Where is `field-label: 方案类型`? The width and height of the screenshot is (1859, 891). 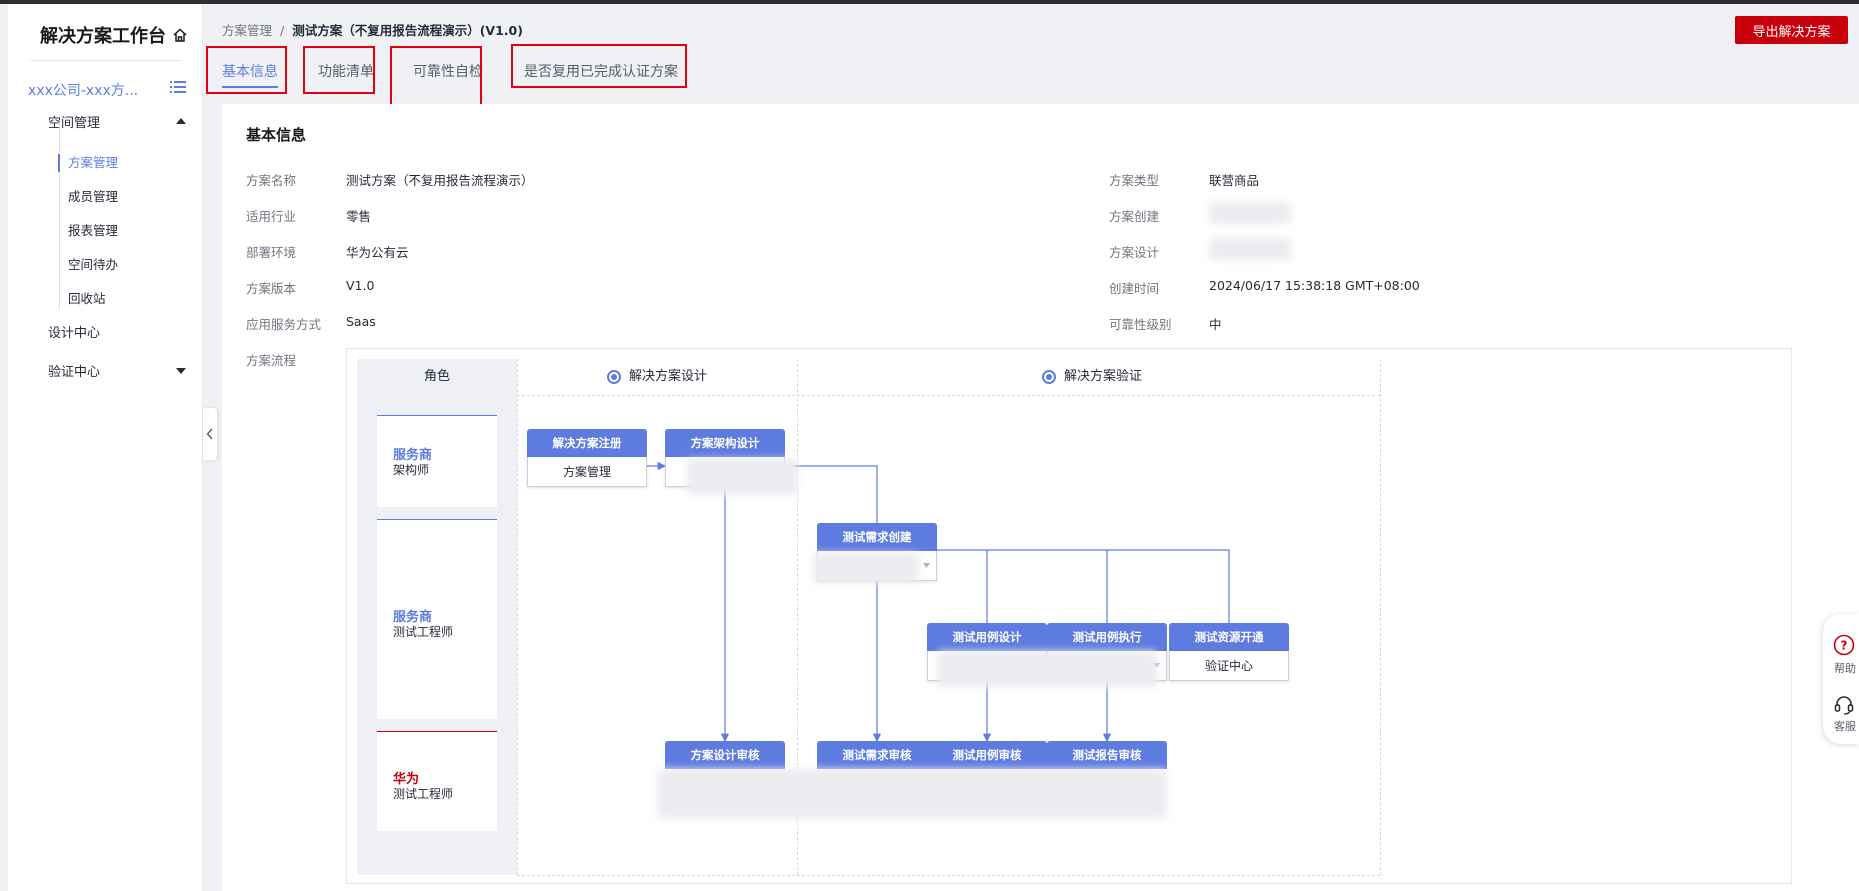
field-label: 方案类型 is located at coordinates (1134, 180).